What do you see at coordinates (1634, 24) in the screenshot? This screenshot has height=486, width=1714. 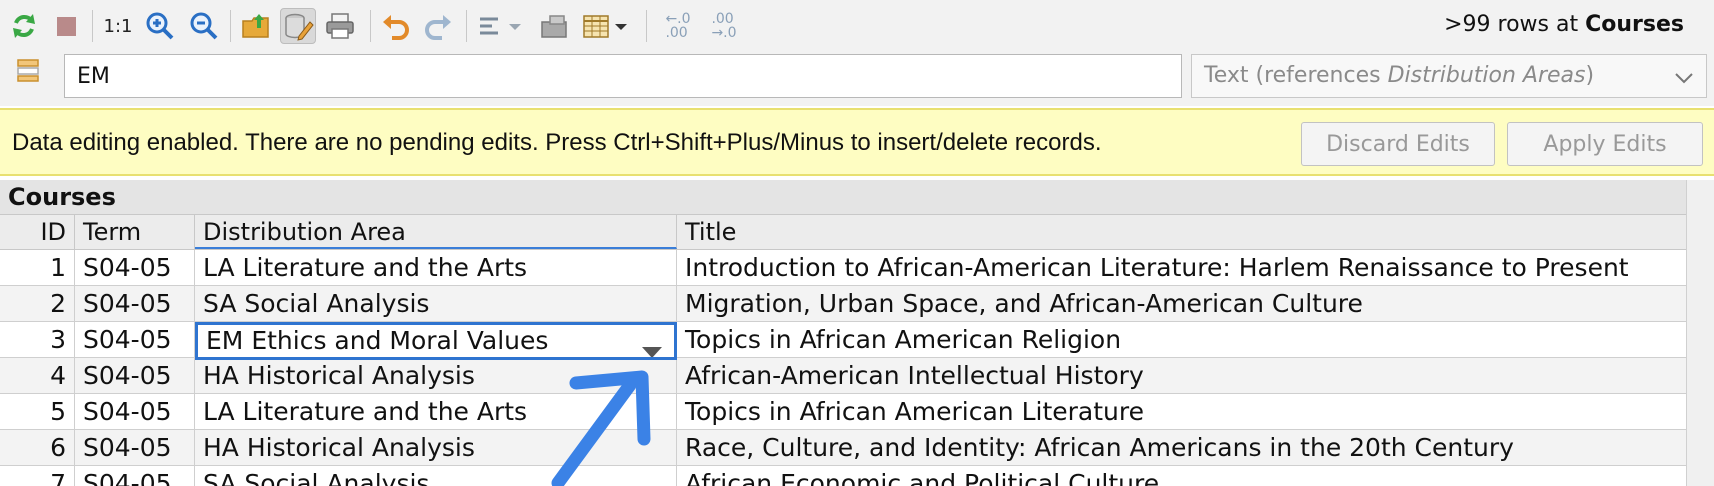 I see `rows-table-name: Courses` at bounding box center [1634, 24].